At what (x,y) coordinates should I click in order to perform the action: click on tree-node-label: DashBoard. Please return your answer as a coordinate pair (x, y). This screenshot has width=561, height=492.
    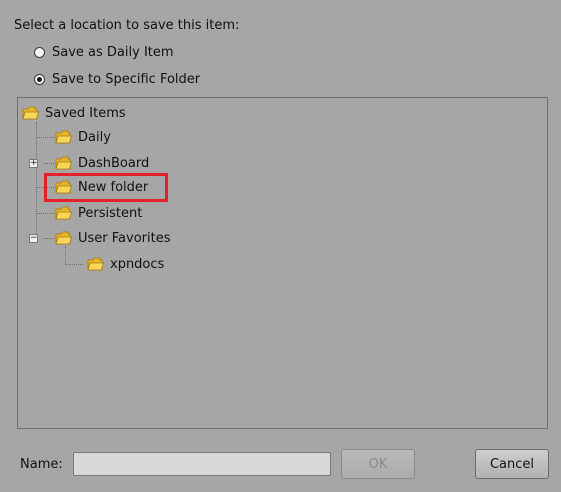
    Looking at the image, I should click on (114, 163).